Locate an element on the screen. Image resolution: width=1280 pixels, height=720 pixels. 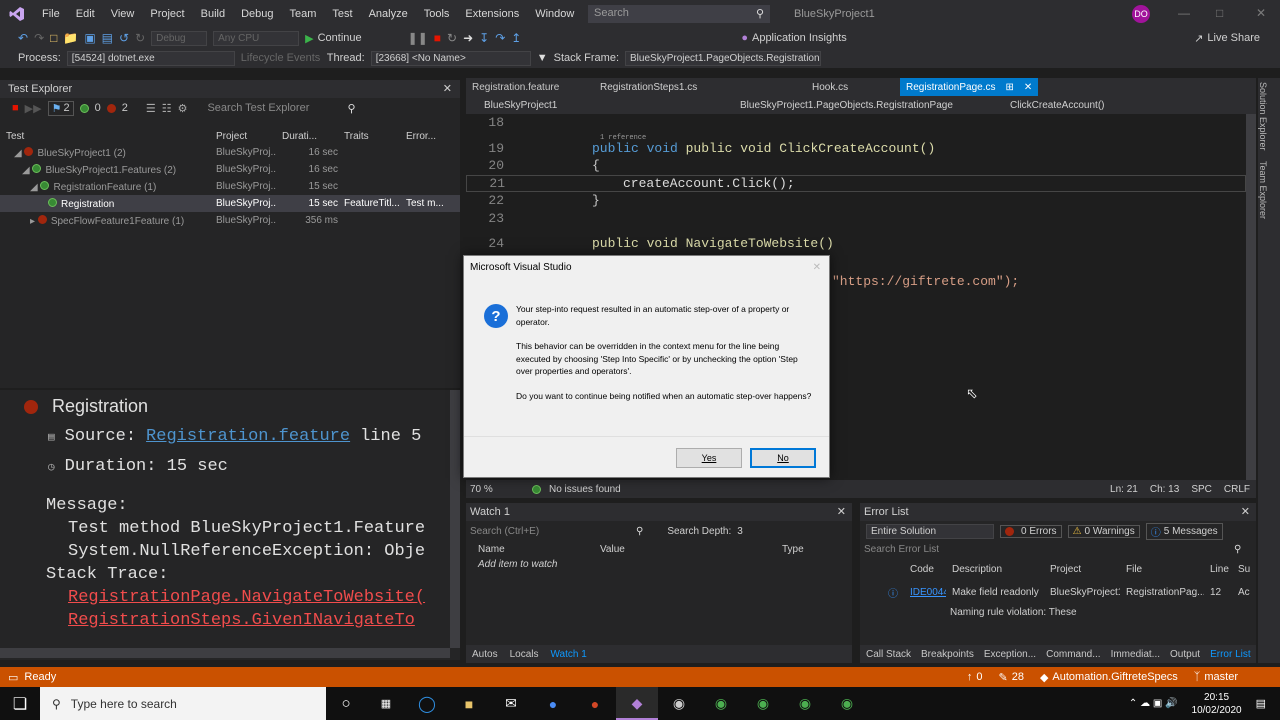
user-avatar: DO is located at coordinates (1141, 14).